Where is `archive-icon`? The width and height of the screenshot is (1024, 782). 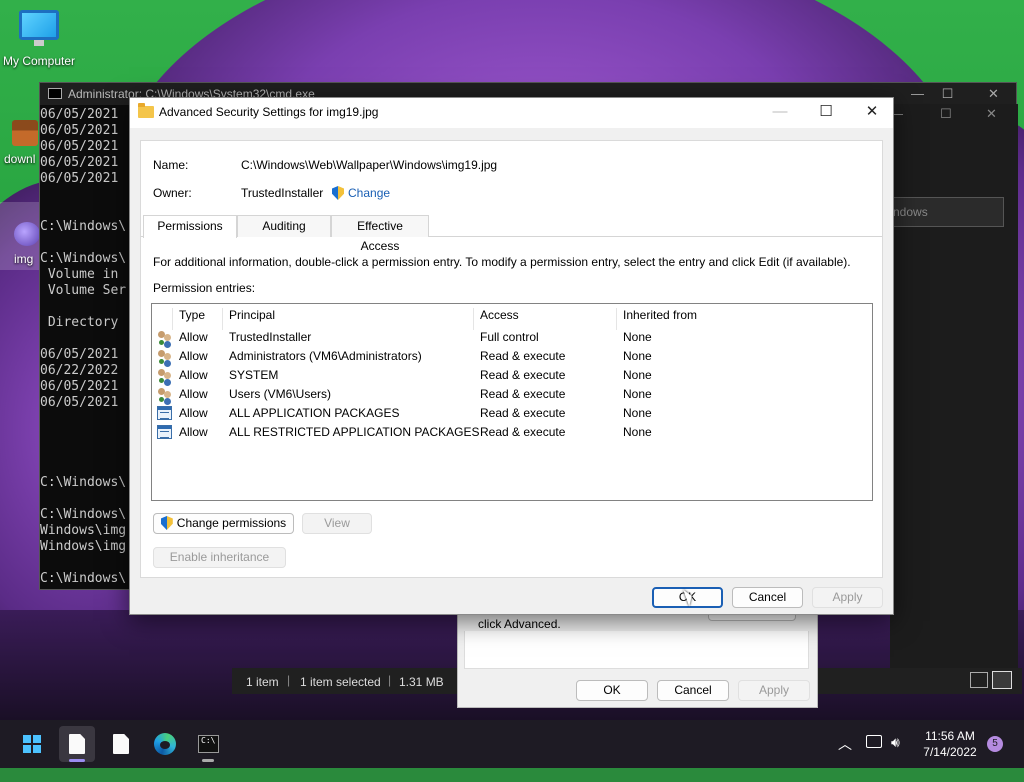 archive-icon is located at coordinates (25, 133).